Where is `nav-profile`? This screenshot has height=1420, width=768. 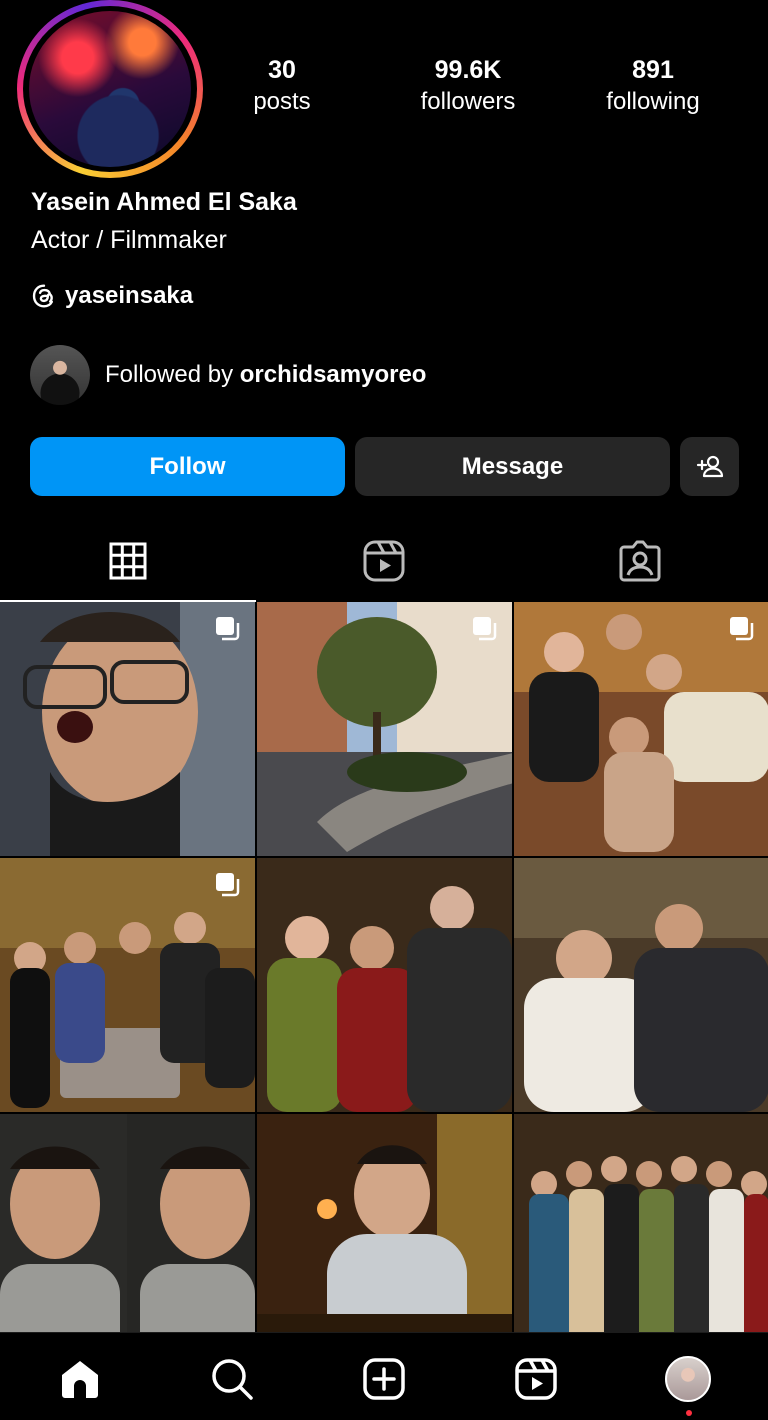 nav-profile is located at coordinates (688, 1379).